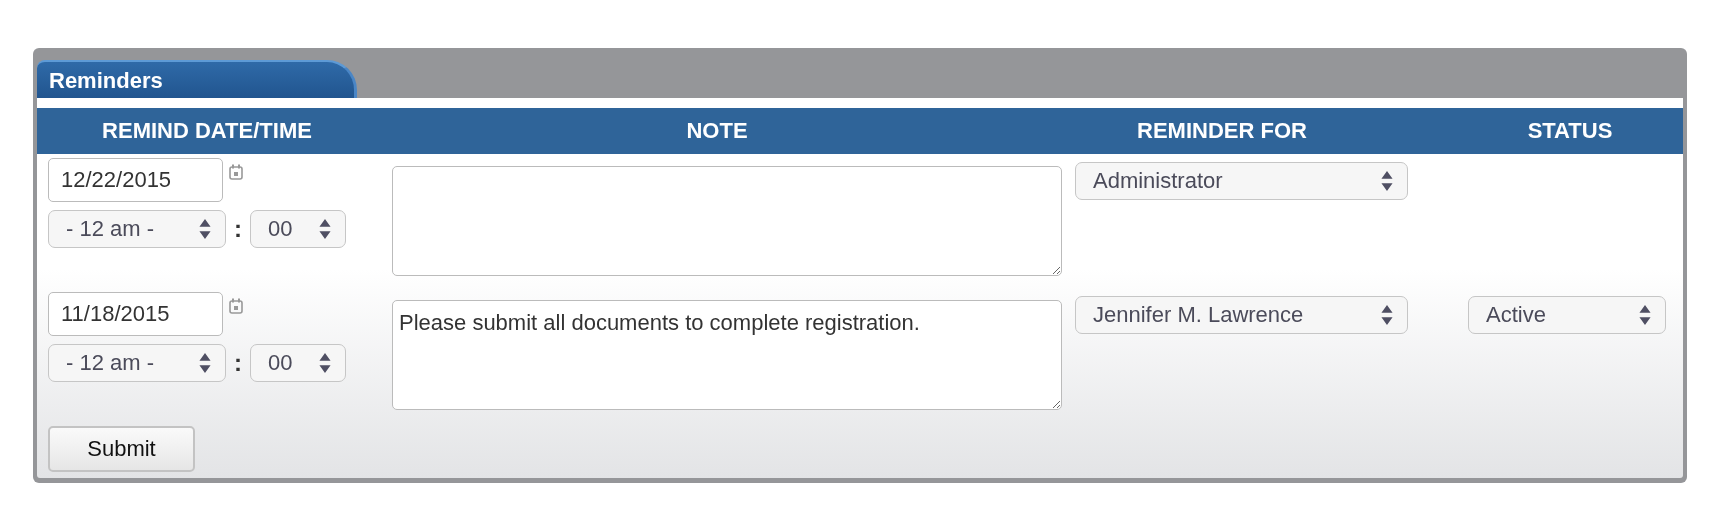 This screenshot has width=1720, height=520. What do you see at coordinates (197, 79) in the screenshot?
I see `reminders-tab: Reminders` at bounding box center [197, 79].